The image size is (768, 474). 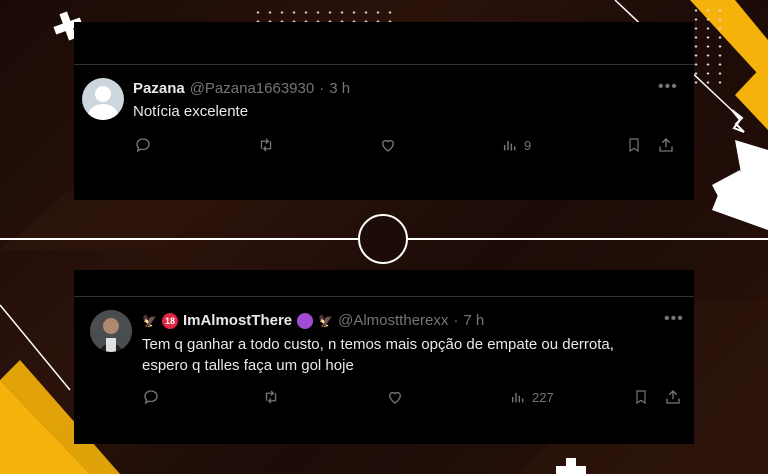 What do you see at coordinates (252, 88) in the screenshot?
I see `username: @Pazana1663930` at bounding box center [252, 88].